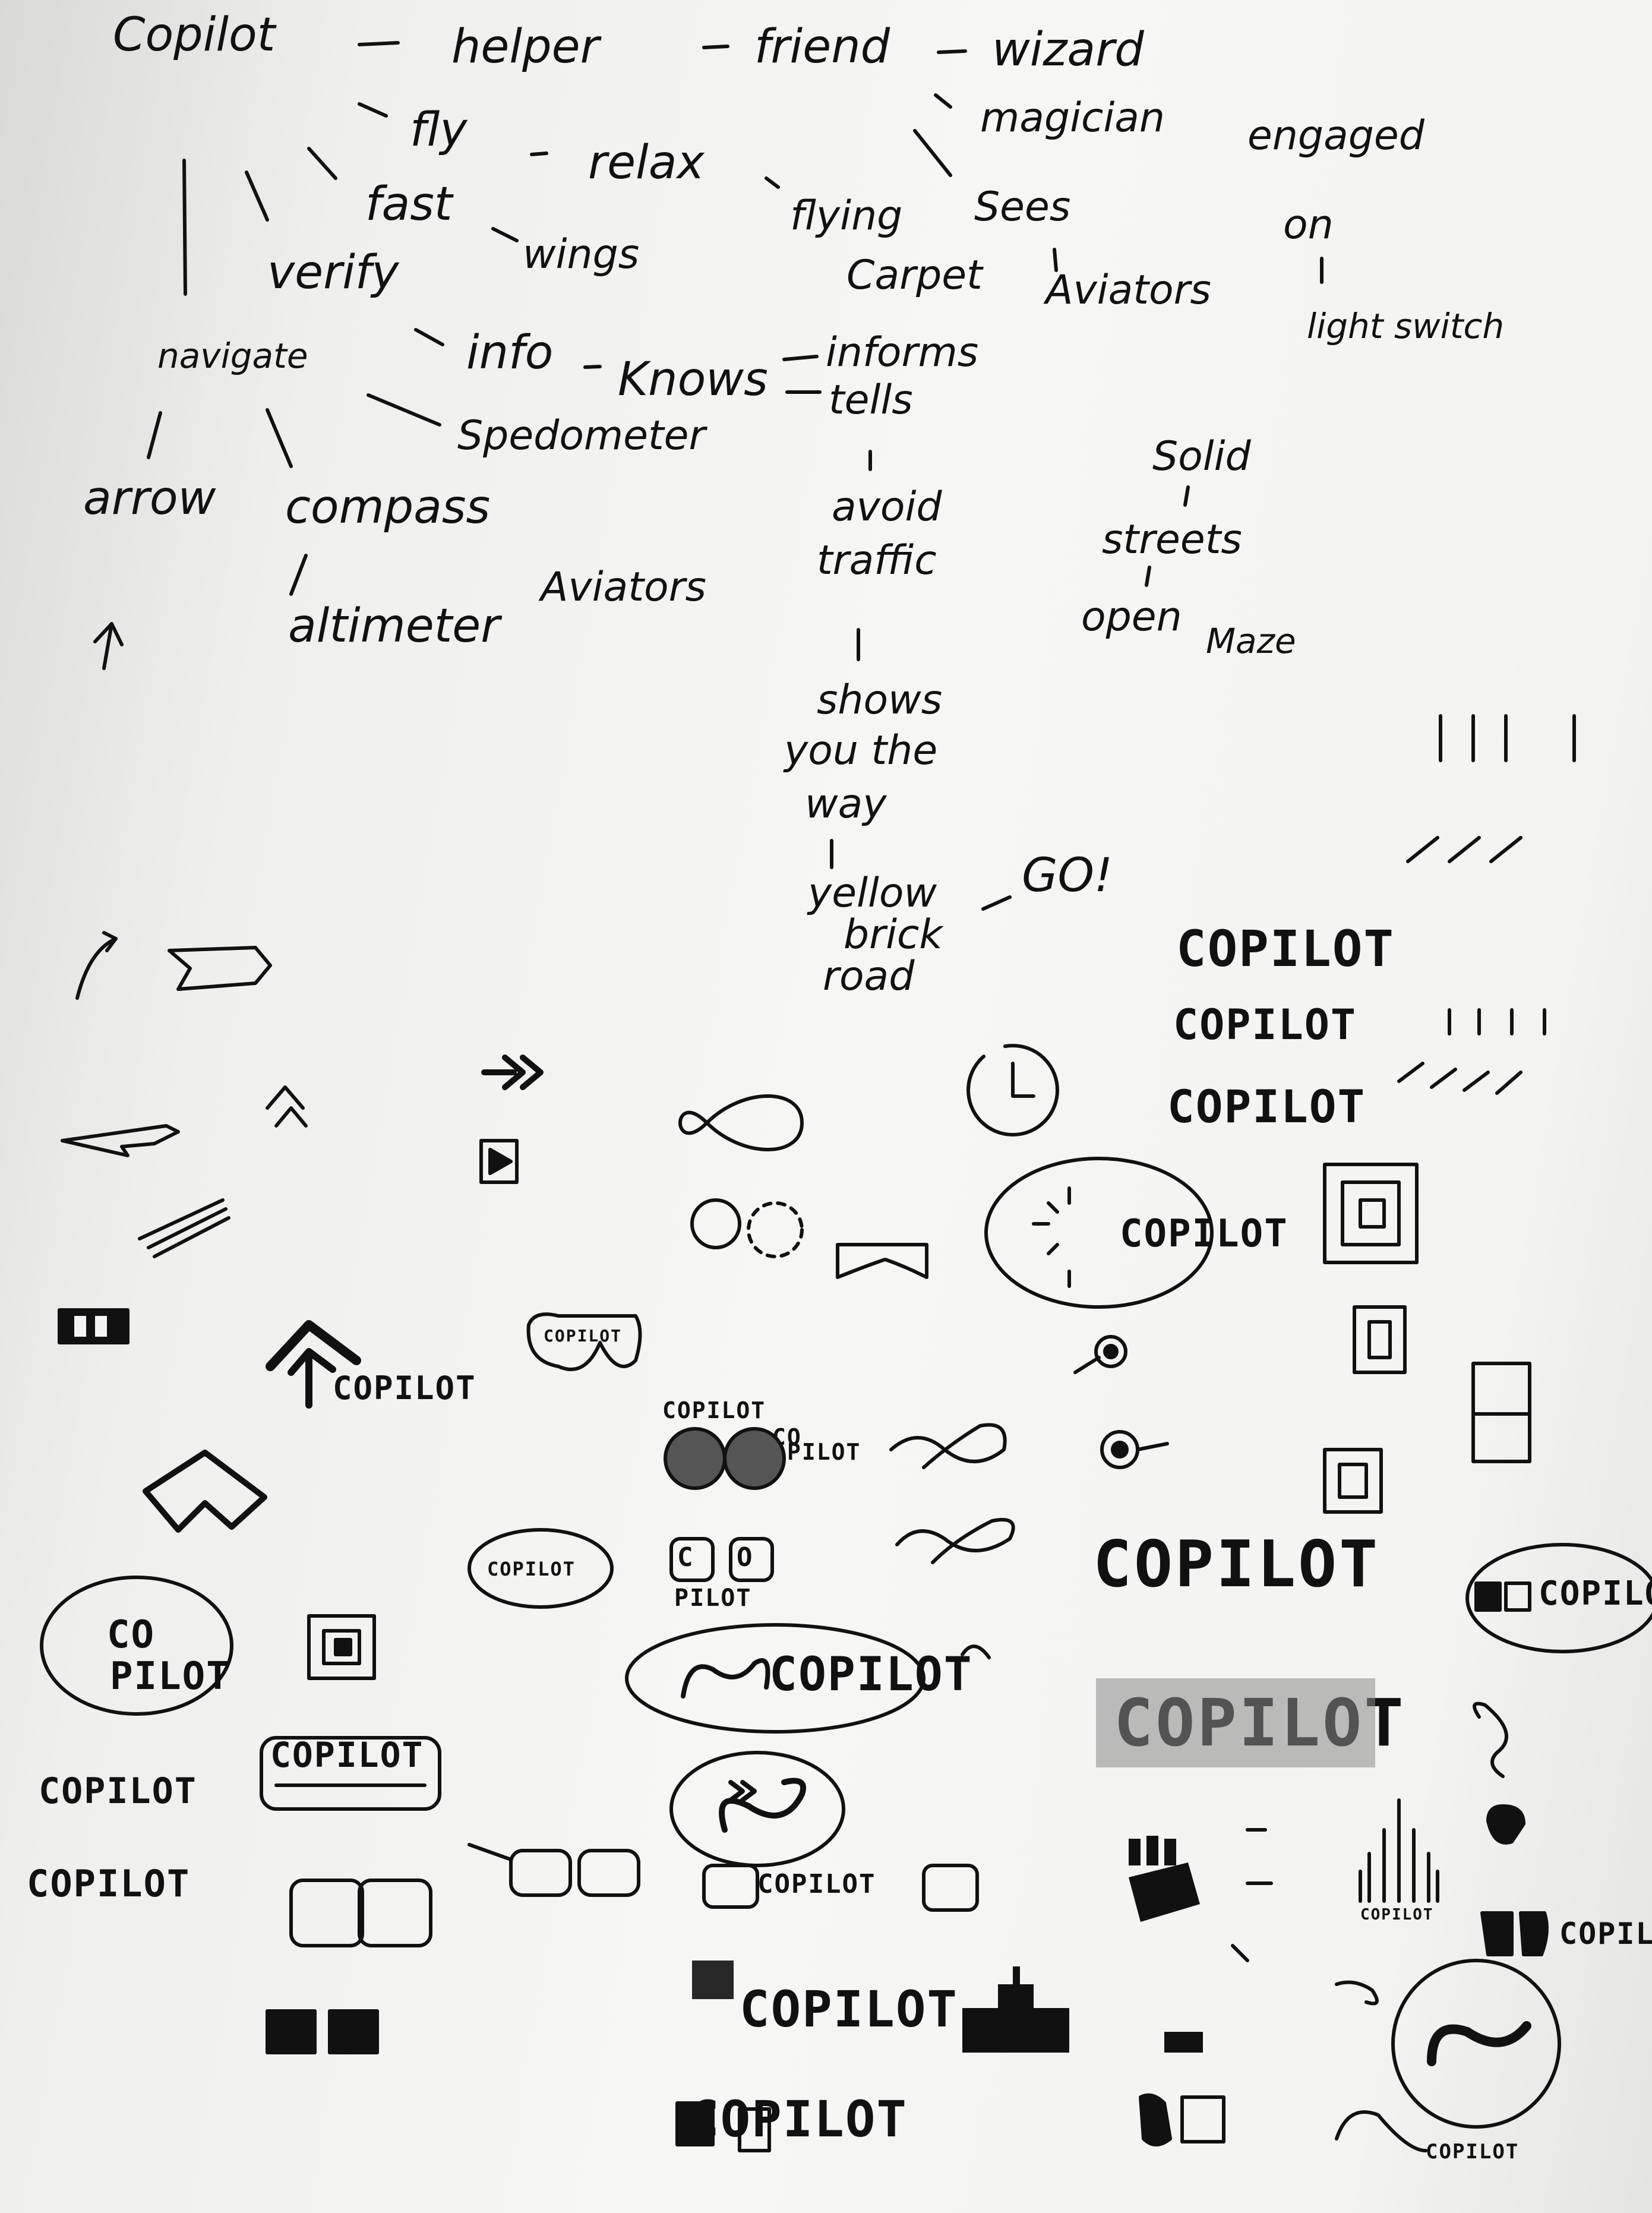  I want to click on swoosh-arrow-icon, so click(120, 1140).